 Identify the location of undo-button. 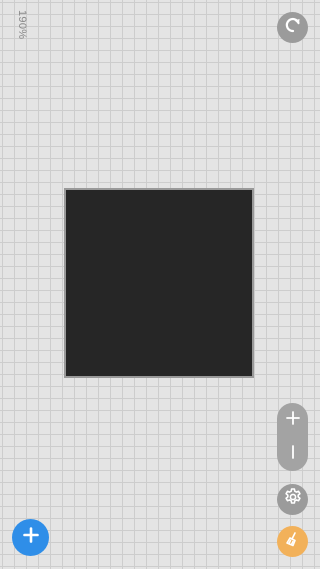
(292, 27).